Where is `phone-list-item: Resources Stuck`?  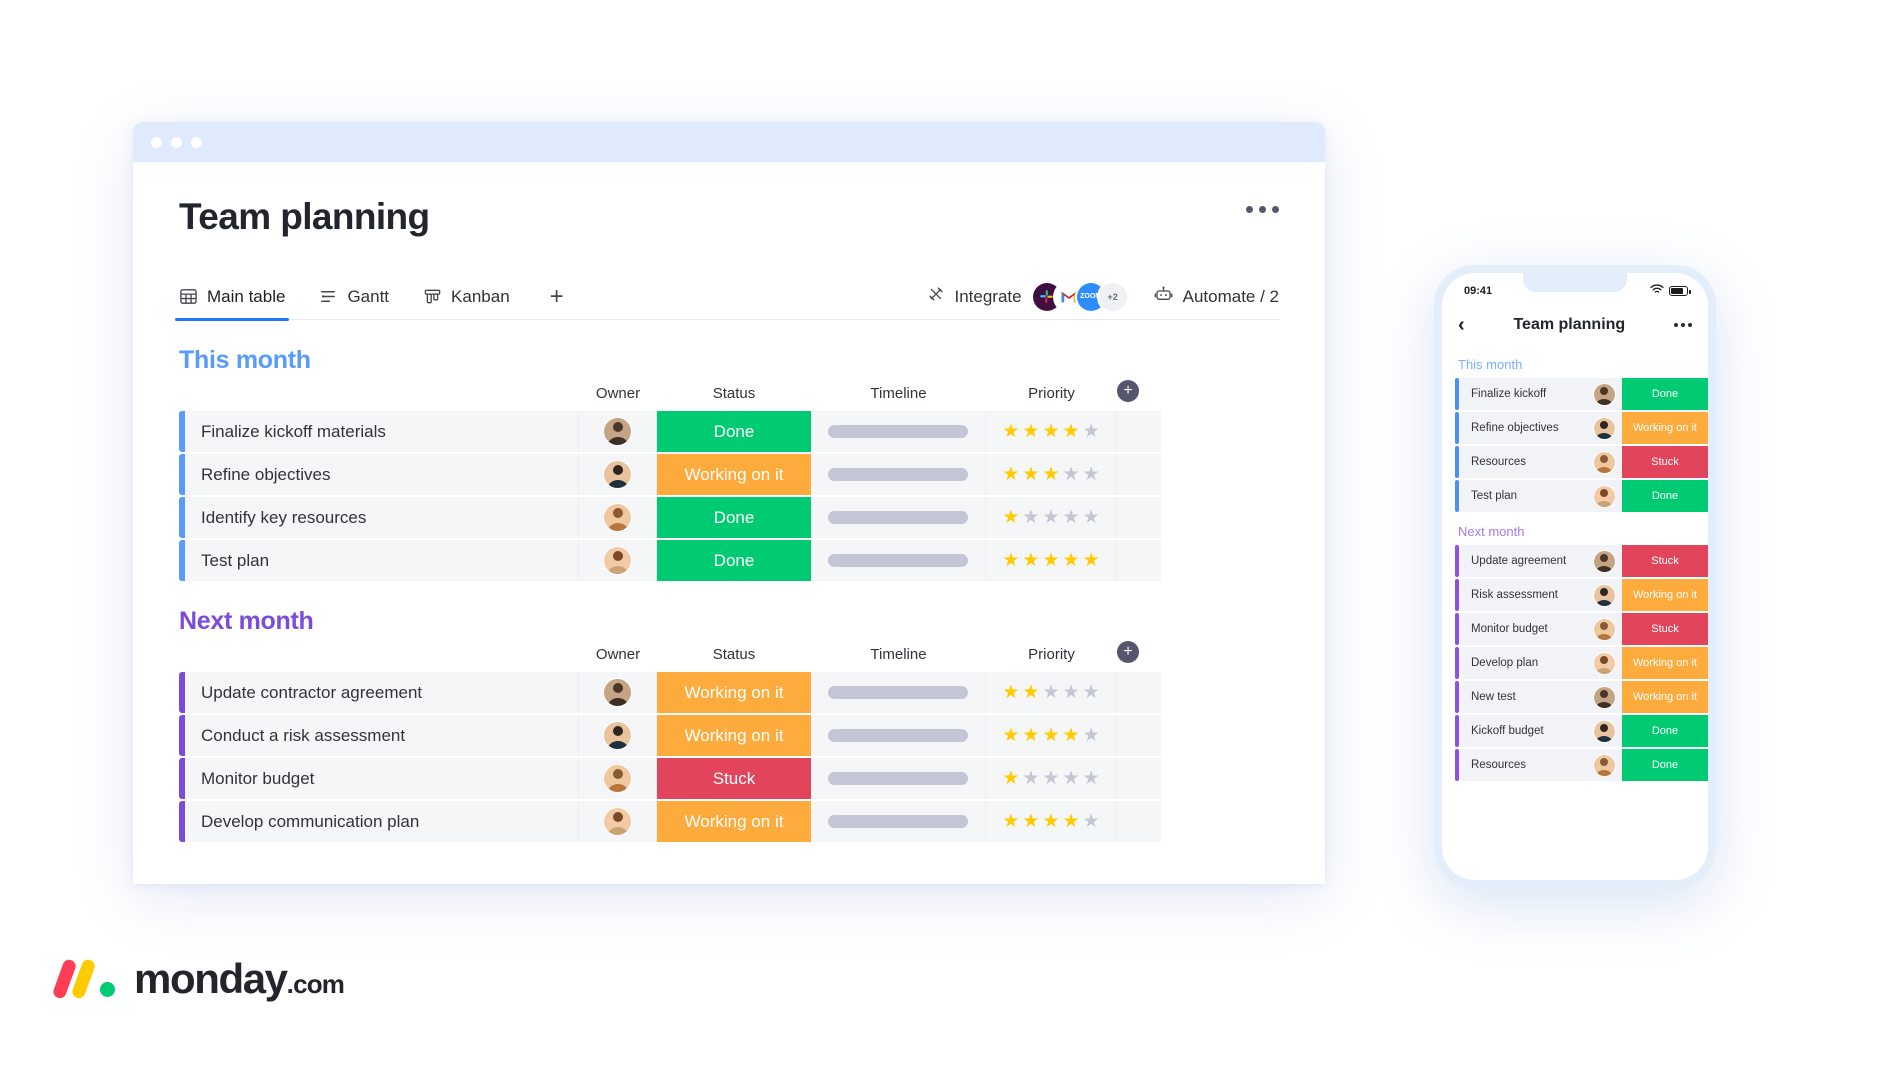 phone-list-item: Resources Stuck is located at coordinates (1575, 462).